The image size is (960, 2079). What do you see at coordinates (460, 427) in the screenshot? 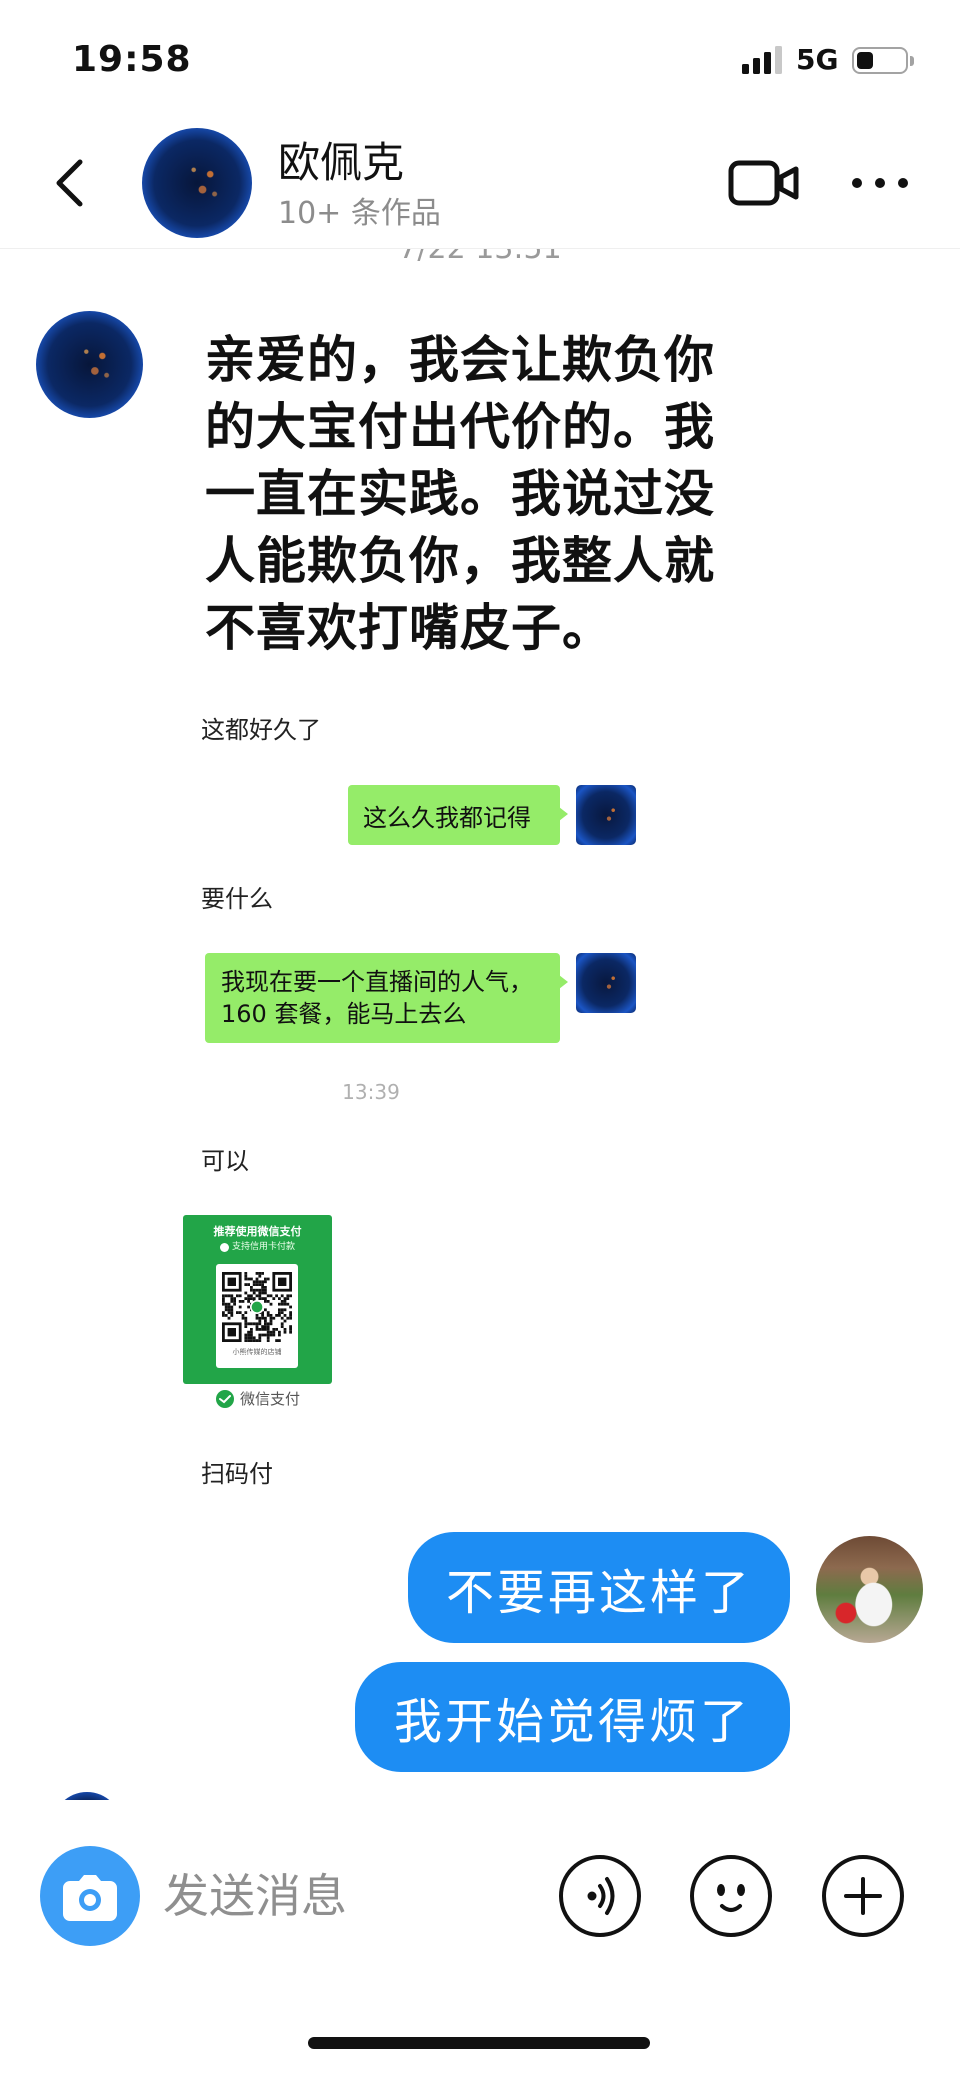
I see `headline-line: 的大宝付出代价的。我` at bounding box center [460, 427].